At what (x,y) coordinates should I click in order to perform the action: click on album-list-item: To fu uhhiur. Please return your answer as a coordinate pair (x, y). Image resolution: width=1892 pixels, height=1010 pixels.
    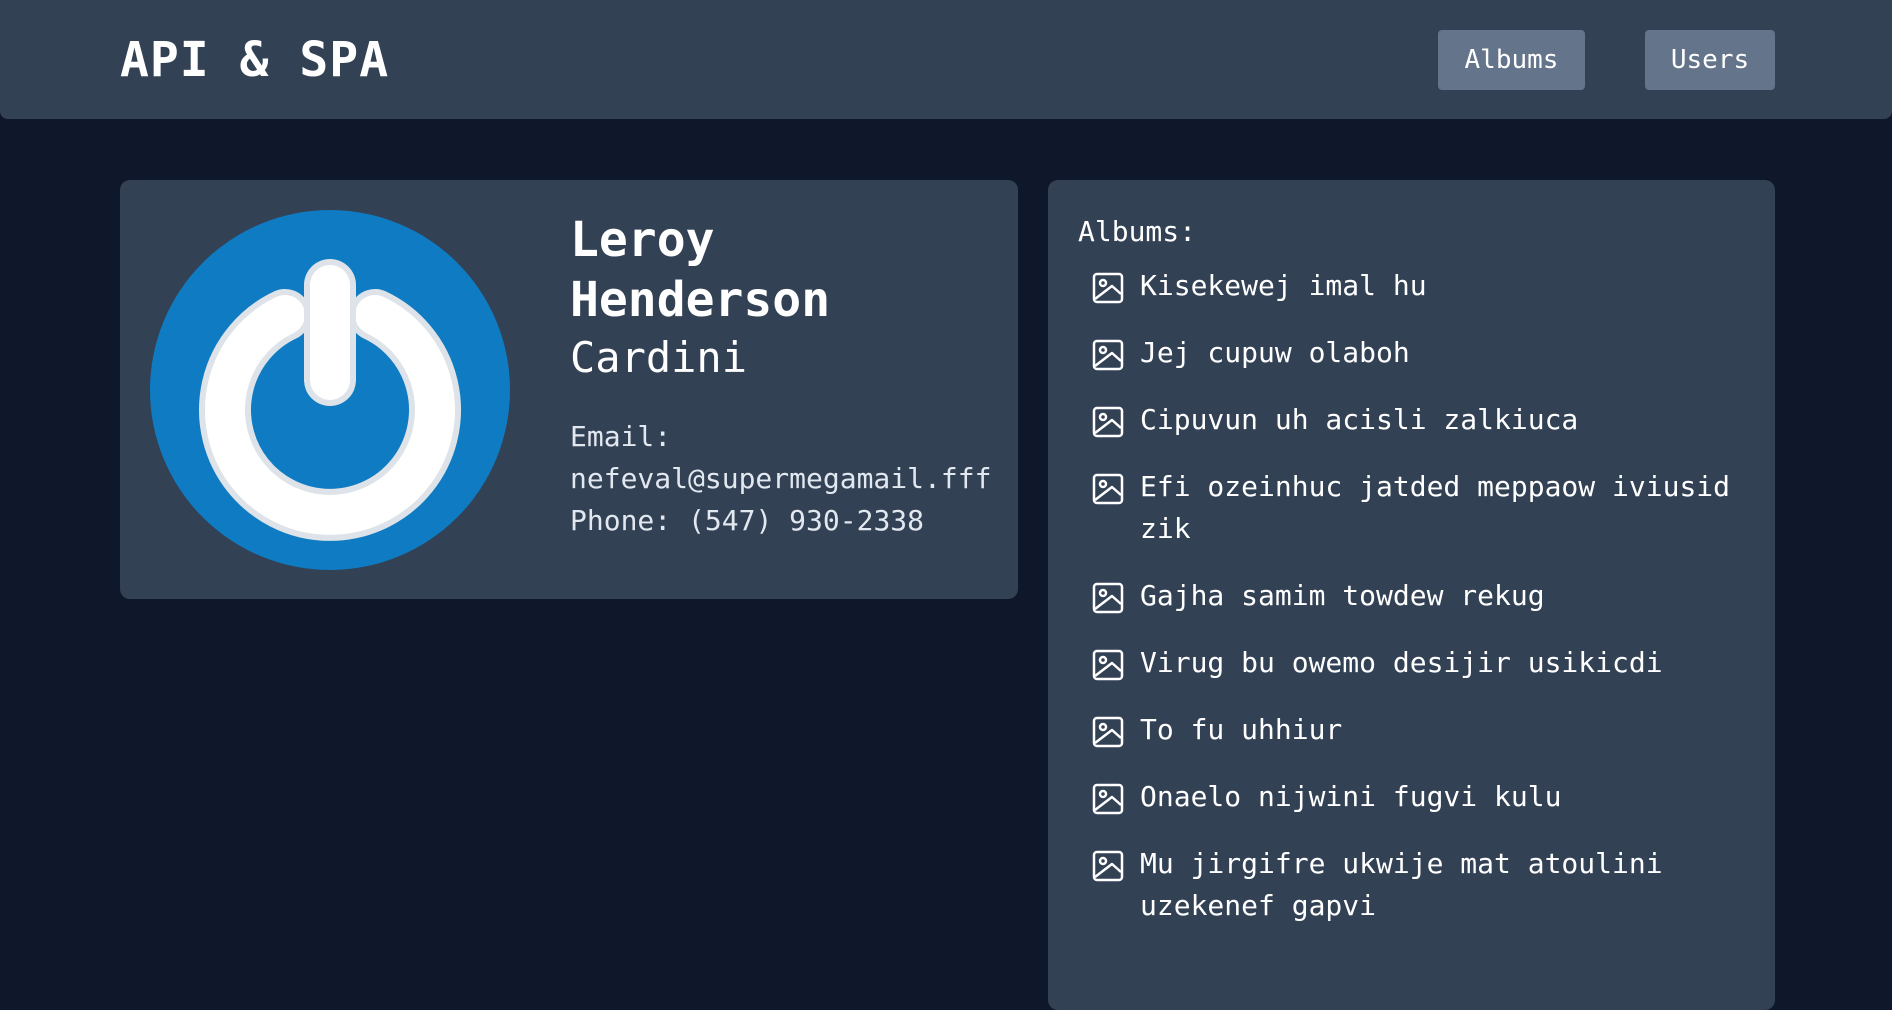
    Looking at the image, I should click on (1427, 732).